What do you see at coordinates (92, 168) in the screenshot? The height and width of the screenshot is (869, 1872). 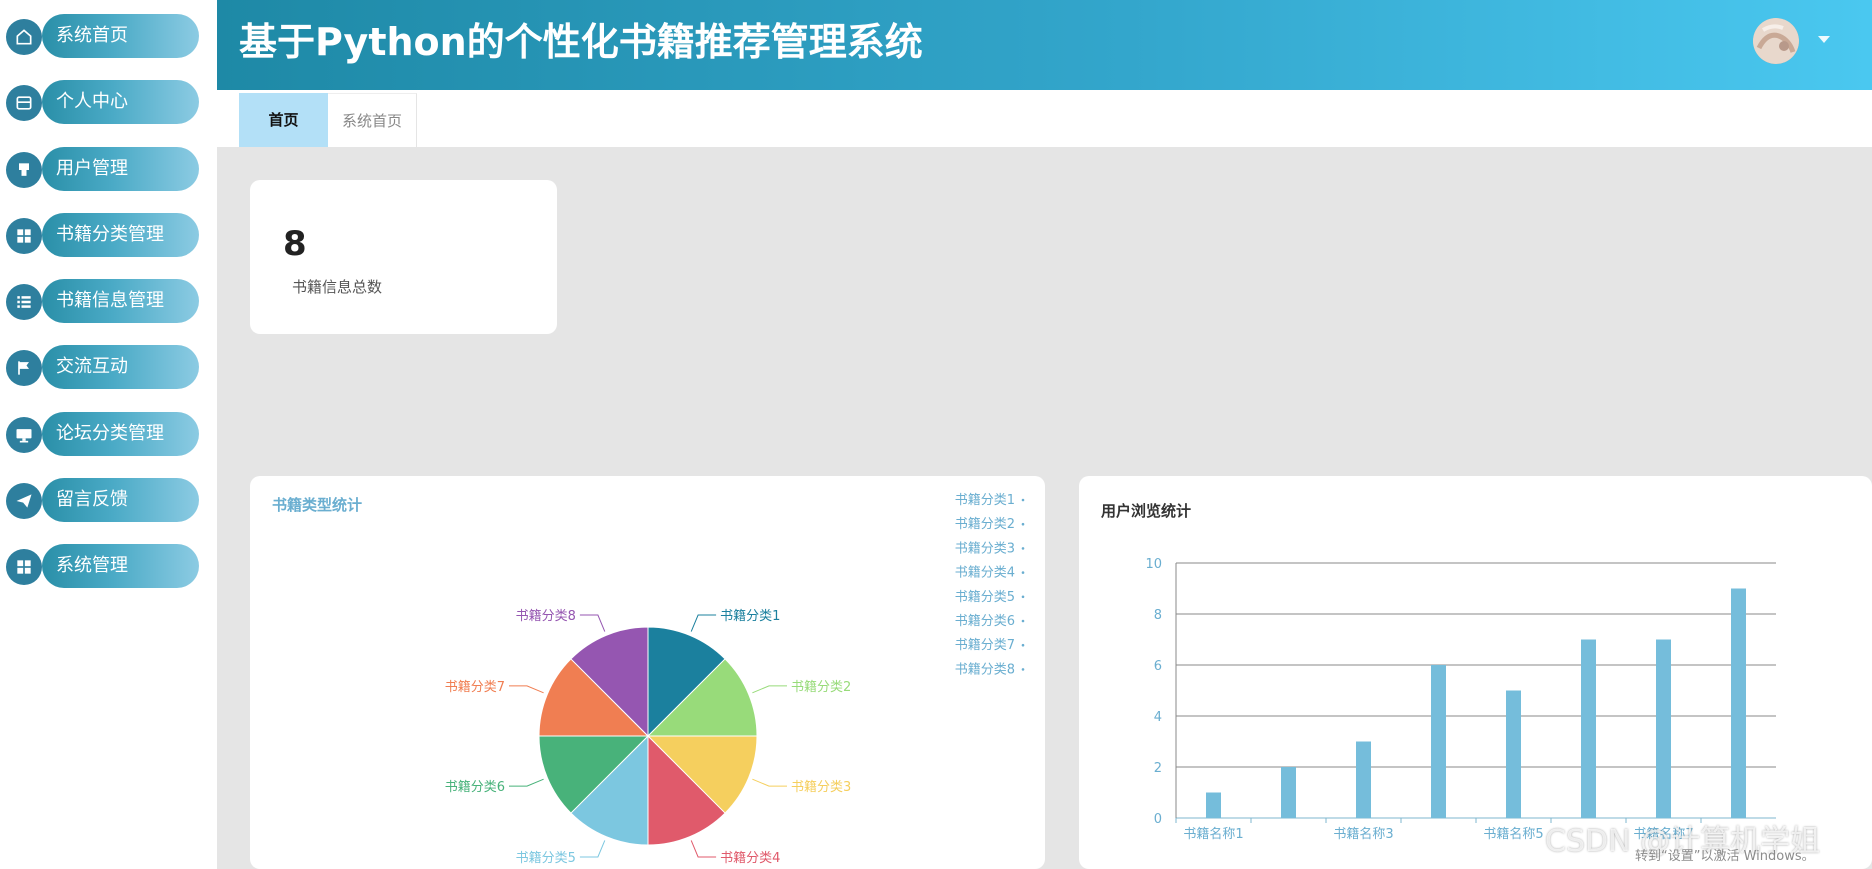 I see `sidebar-item-label: 用户管理` at bounding box center [92, 168].